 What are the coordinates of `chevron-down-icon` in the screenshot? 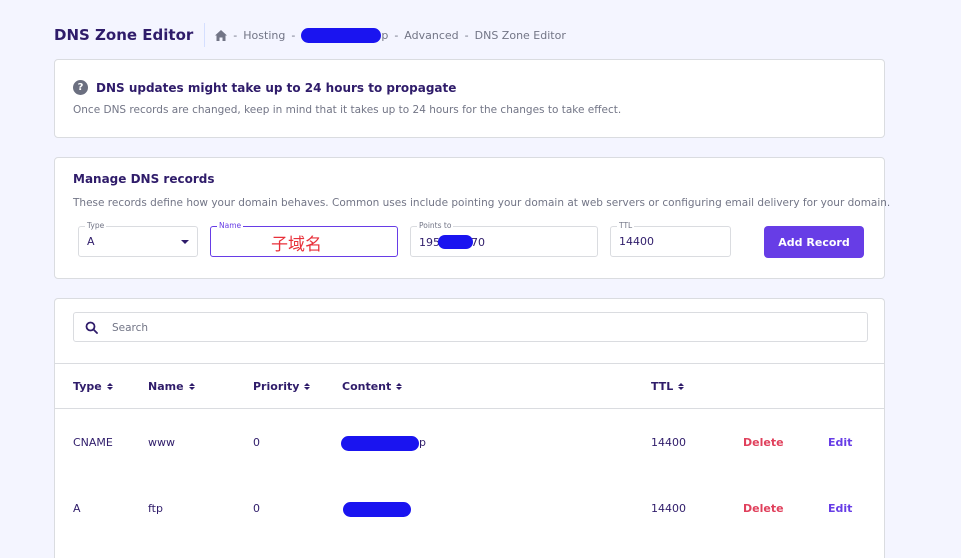 It's located at (185, 242).